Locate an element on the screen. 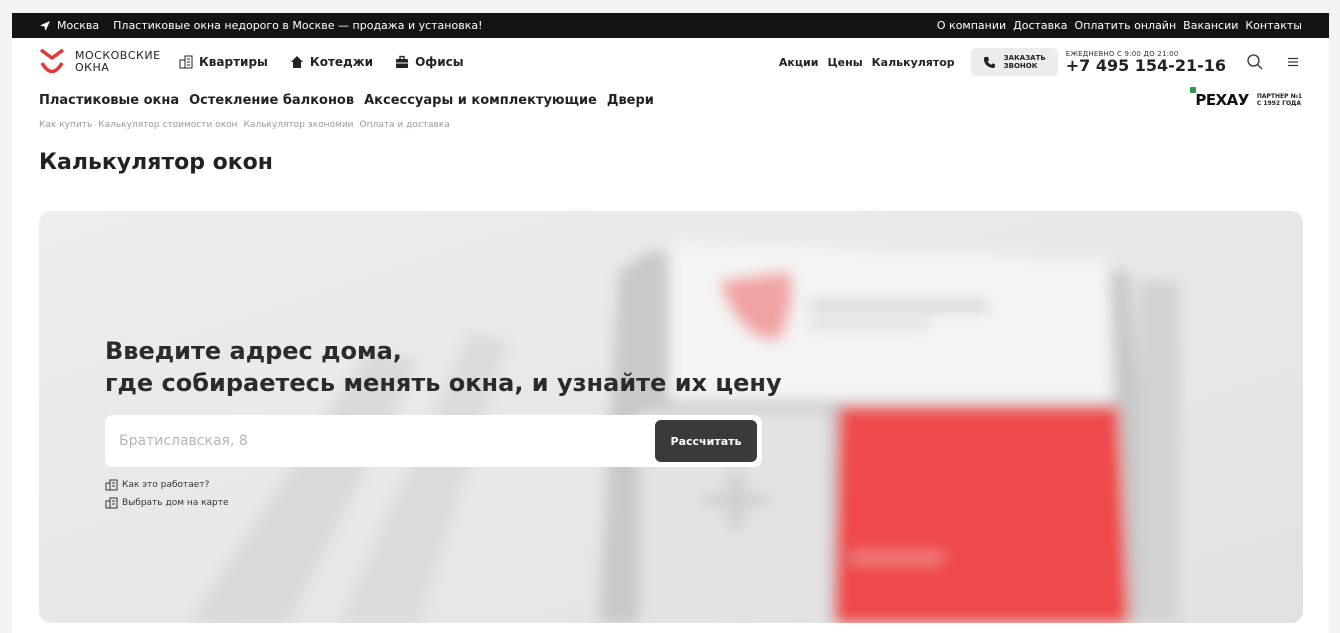  nav-prices: Цены is located at coordinates (844, 62).